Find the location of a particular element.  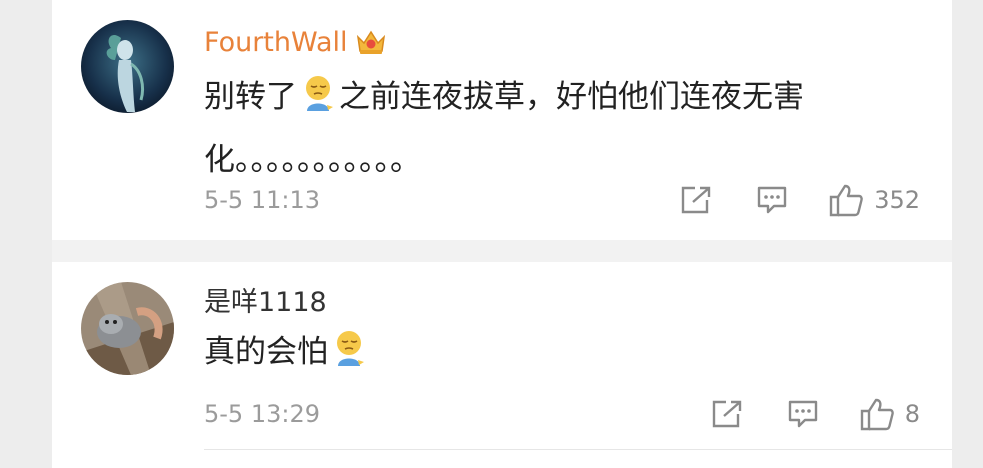

comment-actions: 8 is located at coordinates (815, 414).